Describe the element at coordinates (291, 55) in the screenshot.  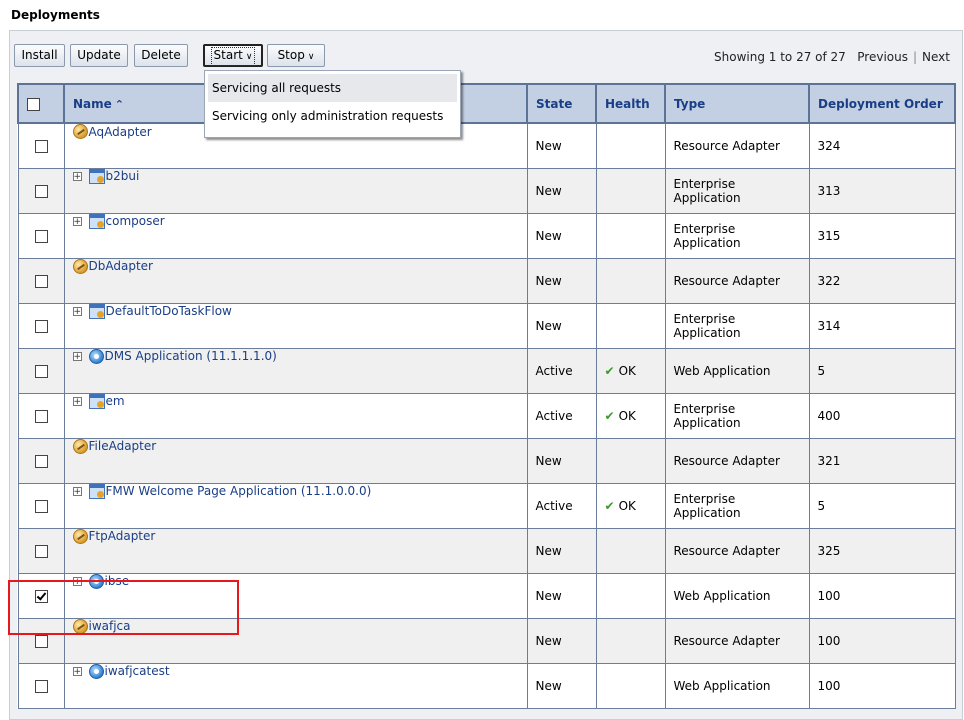
I see `stop-label: Stop` at that location.